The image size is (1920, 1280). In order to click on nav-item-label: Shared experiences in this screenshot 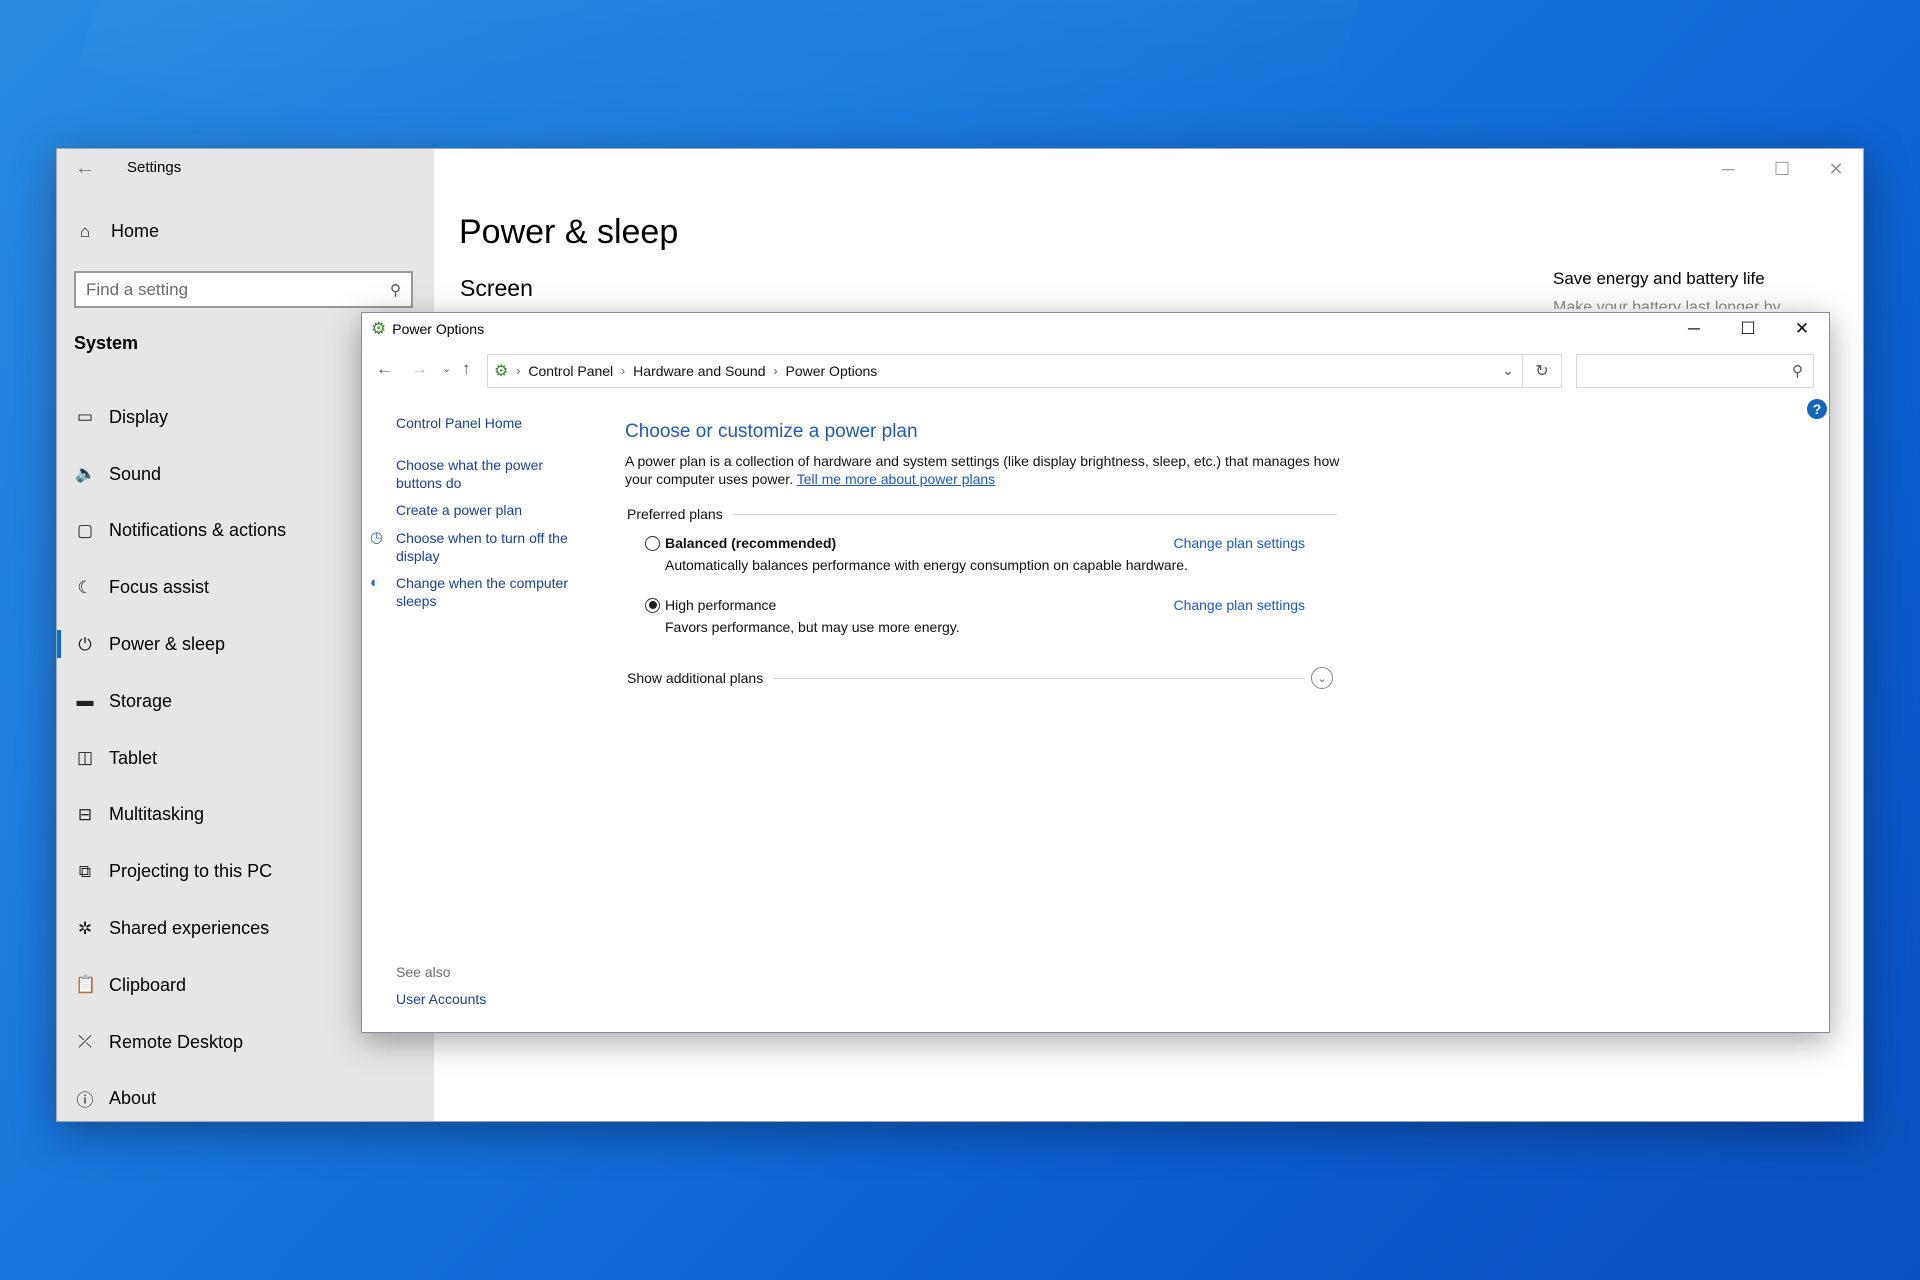, I will do `click(189, 928)`.